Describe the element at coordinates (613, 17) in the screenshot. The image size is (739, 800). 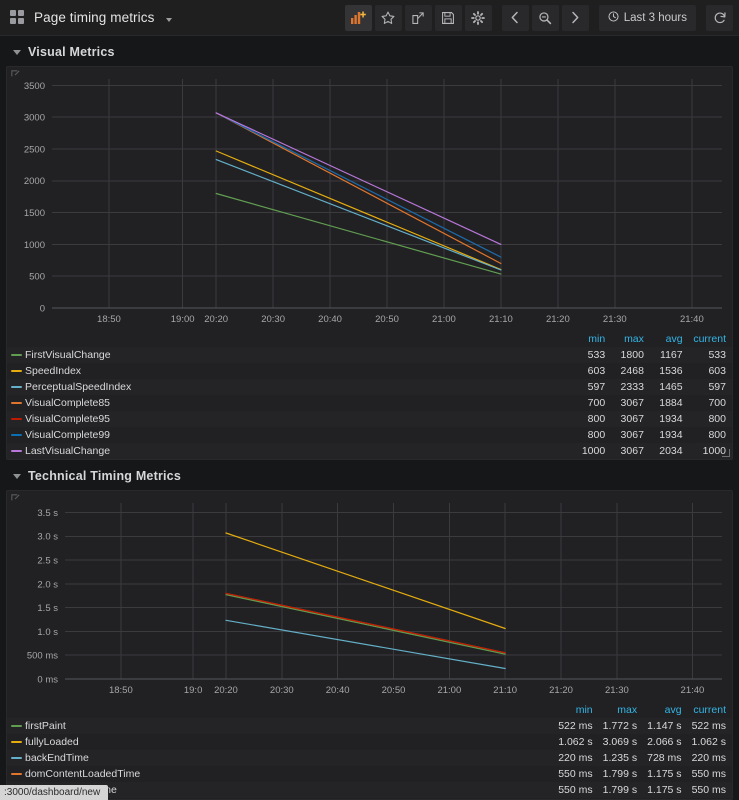
I see `clock-icon` at that location.